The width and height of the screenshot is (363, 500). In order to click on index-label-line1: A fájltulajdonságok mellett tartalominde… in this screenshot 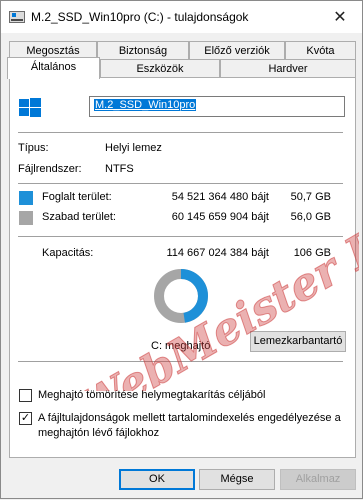, I will do `click(189, 418)`.